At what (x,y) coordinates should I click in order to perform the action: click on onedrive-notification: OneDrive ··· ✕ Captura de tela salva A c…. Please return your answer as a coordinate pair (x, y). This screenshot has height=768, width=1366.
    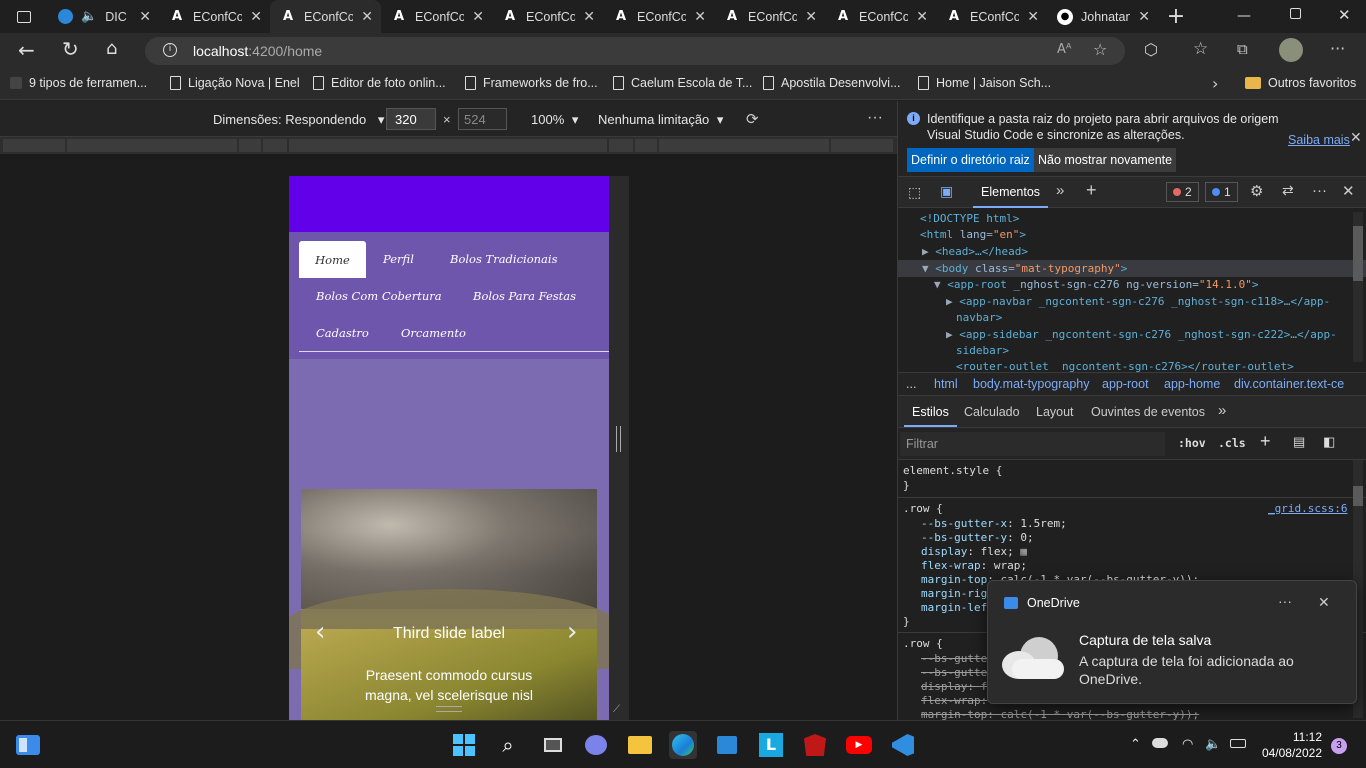
    Looking at the image, I should click on (1172, 642).